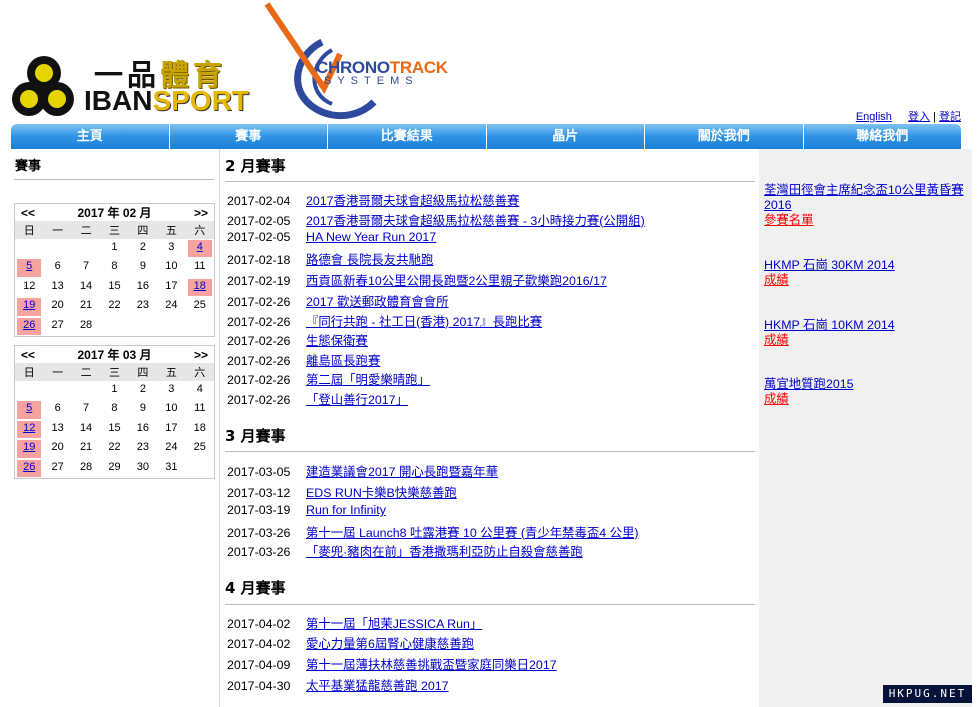 The height and width of the screenshot is (707, 980). What do you see at coordinates (864, 384) in the screenshot?
I see `featured-race-link: 萬宜地質跑2015` at bounding box center [864, 384].